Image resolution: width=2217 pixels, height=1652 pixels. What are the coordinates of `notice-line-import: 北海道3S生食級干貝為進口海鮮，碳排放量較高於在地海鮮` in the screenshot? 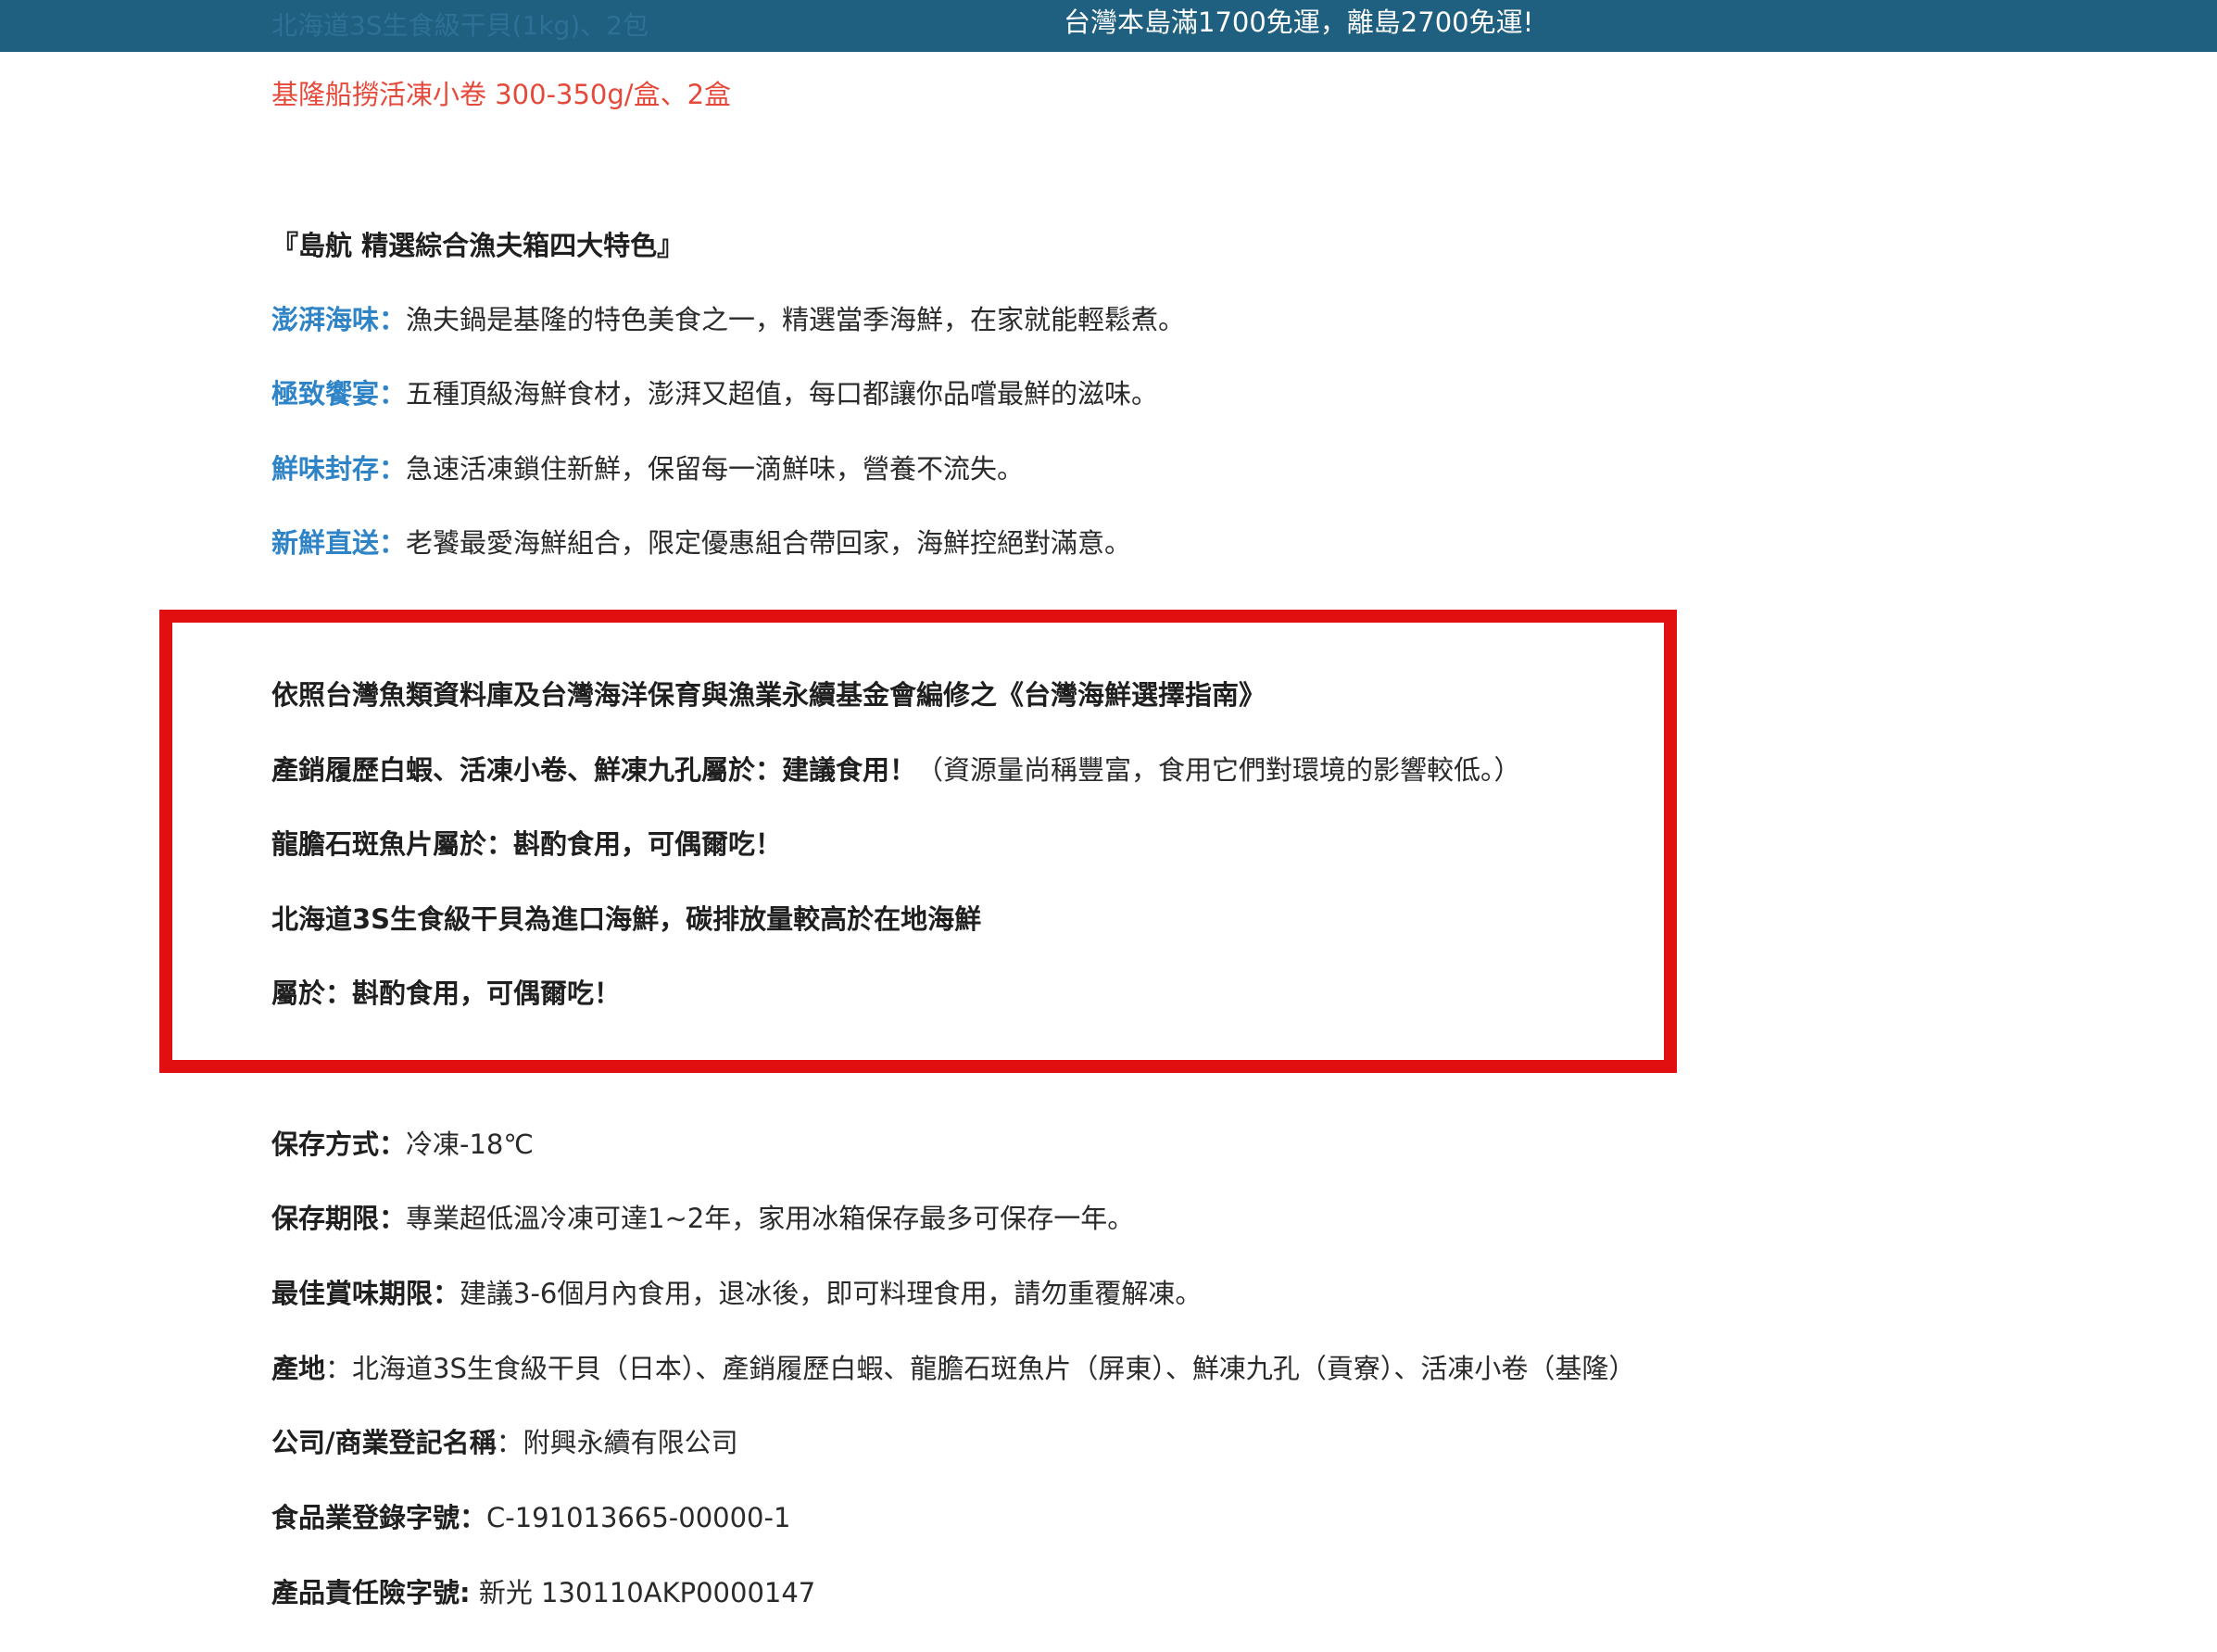 It's located at (626, 919).